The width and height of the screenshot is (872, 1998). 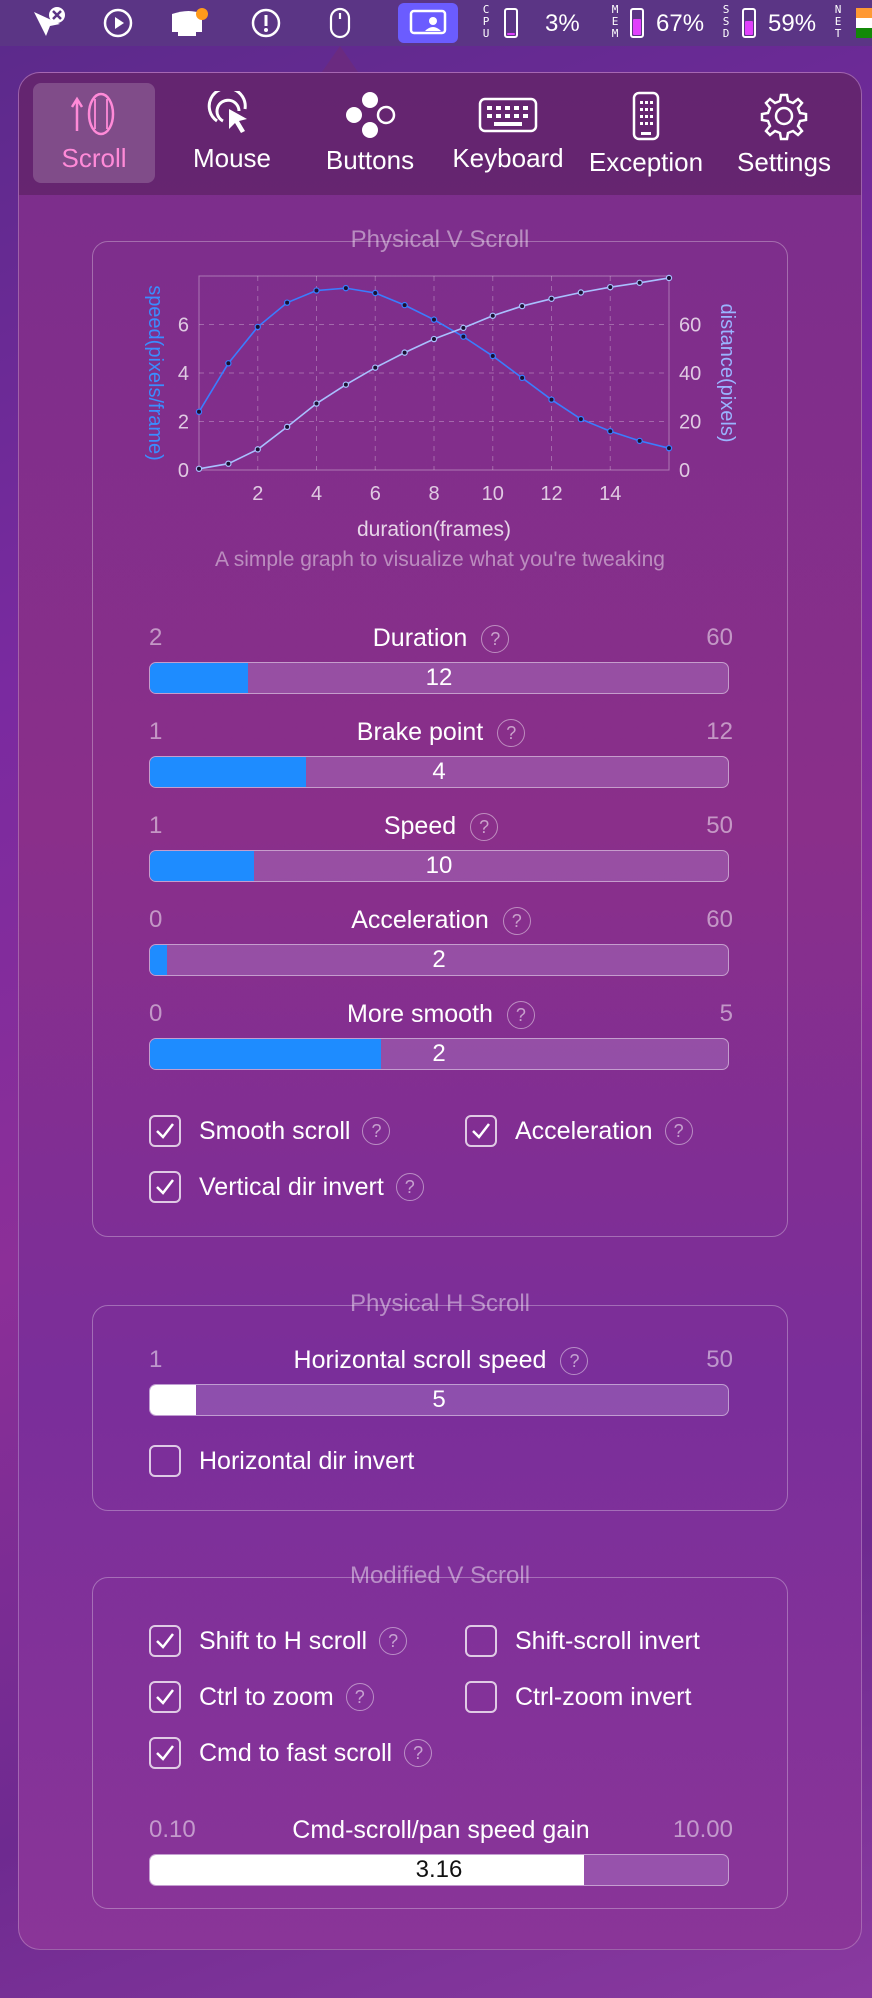 What do you see at coordinates (582, 1641) in the screenshot?
I see `shift-scroll-invert-checkbox: Shift-scroll invert` at bounding box center [582, 1641].